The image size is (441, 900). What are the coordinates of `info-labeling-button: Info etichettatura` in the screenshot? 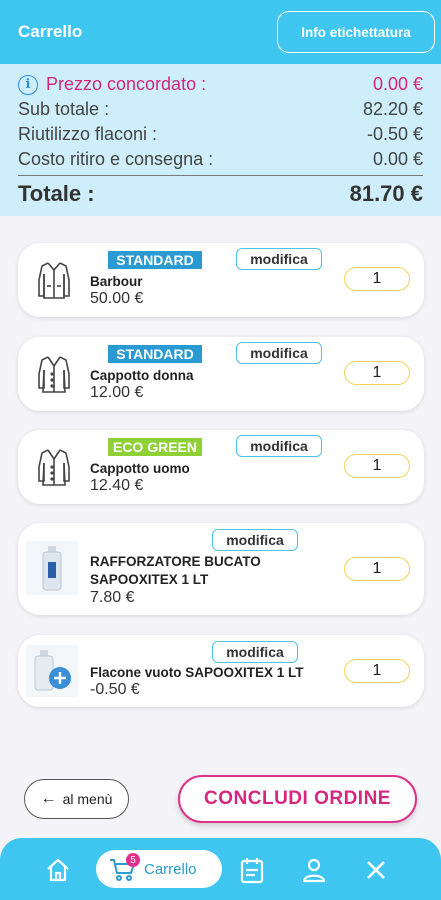 It's located at (356, 32).